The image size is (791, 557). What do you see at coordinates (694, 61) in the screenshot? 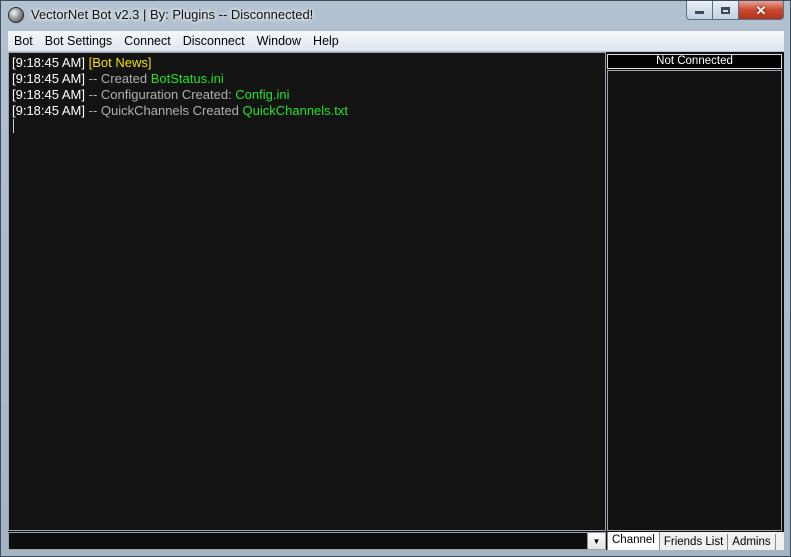
I see `connection-status: Not Connected` at bounding box center [694, 61].